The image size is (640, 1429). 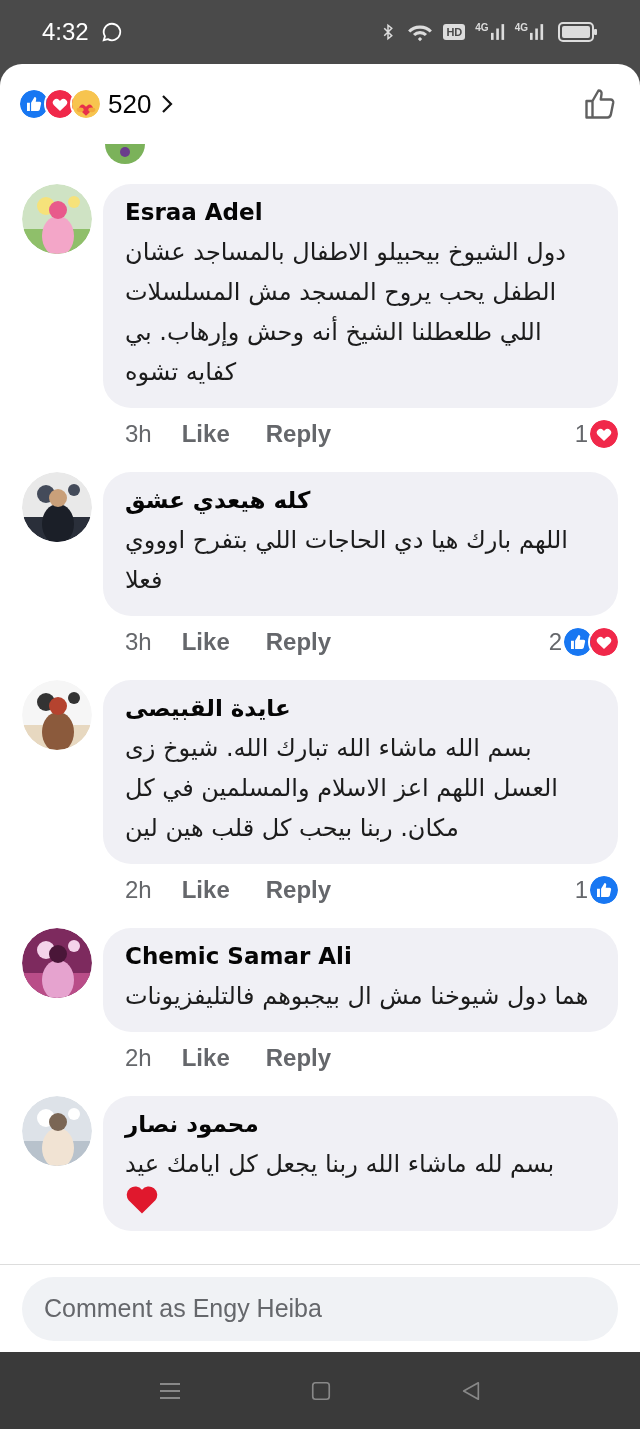 What do you see at coordinates (578, 32) in the screenshot?
I see `battery-icon` at bounding box center [578, 32].